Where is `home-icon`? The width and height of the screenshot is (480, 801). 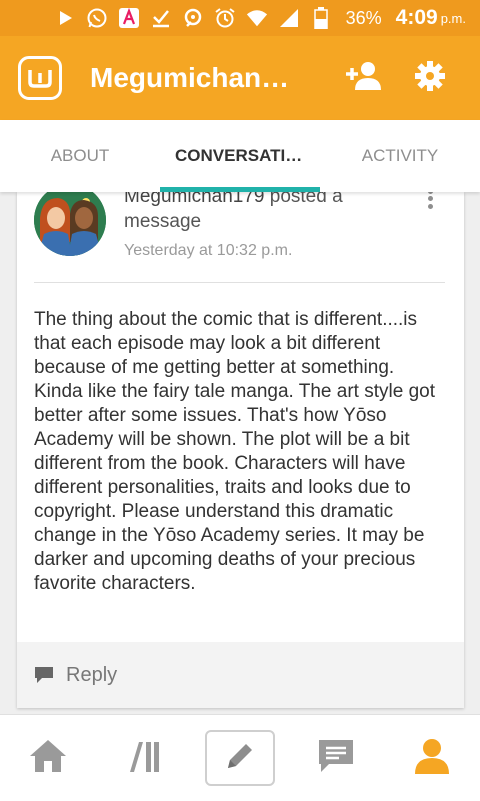 home-icon is located at coordinates (48, 758).